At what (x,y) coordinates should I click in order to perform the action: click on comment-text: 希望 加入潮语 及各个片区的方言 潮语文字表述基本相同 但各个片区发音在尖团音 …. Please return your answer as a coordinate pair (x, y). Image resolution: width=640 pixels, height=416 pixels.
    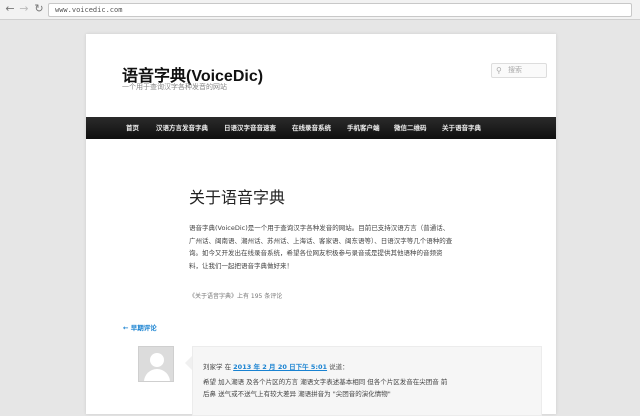
    Looking at the image, I should click on (325, 388).